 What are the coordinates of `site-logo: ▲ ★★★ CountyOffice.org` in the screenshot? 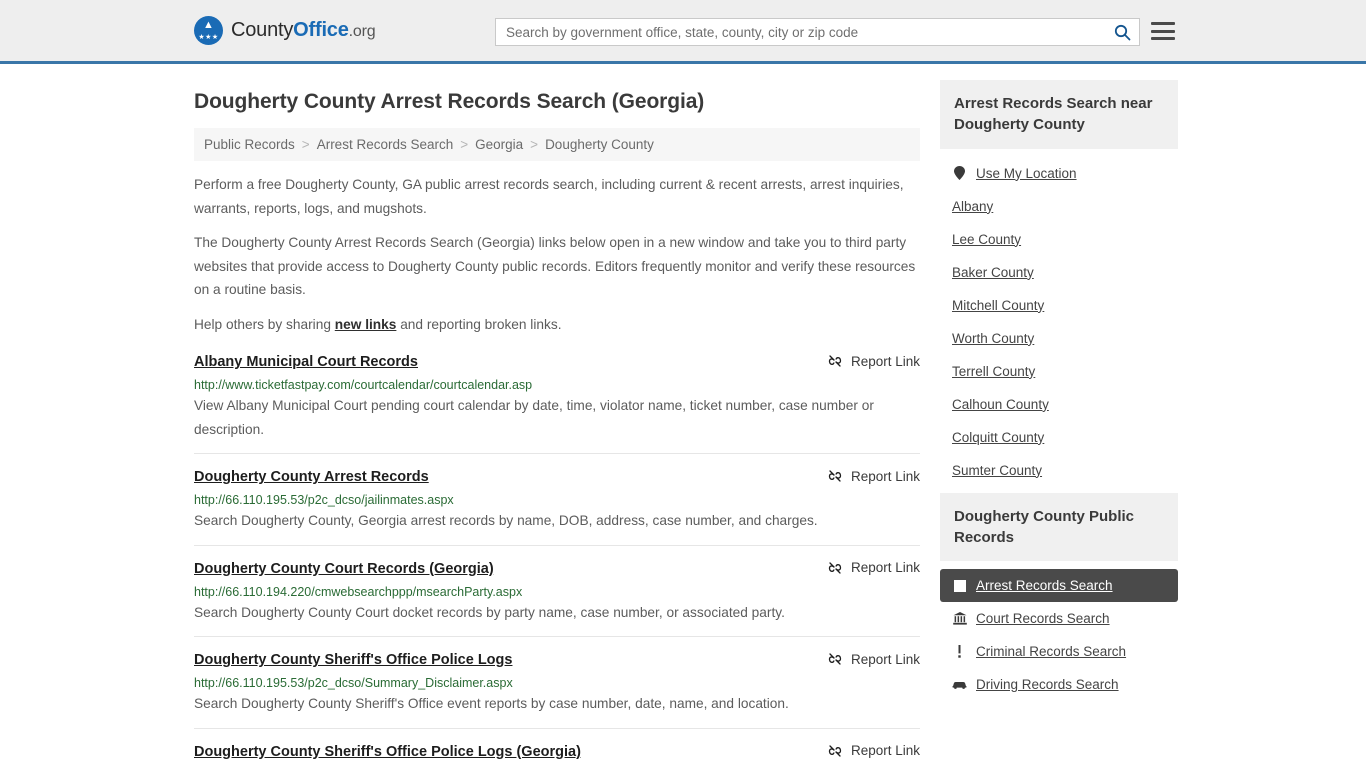 It's located at (285, 30).